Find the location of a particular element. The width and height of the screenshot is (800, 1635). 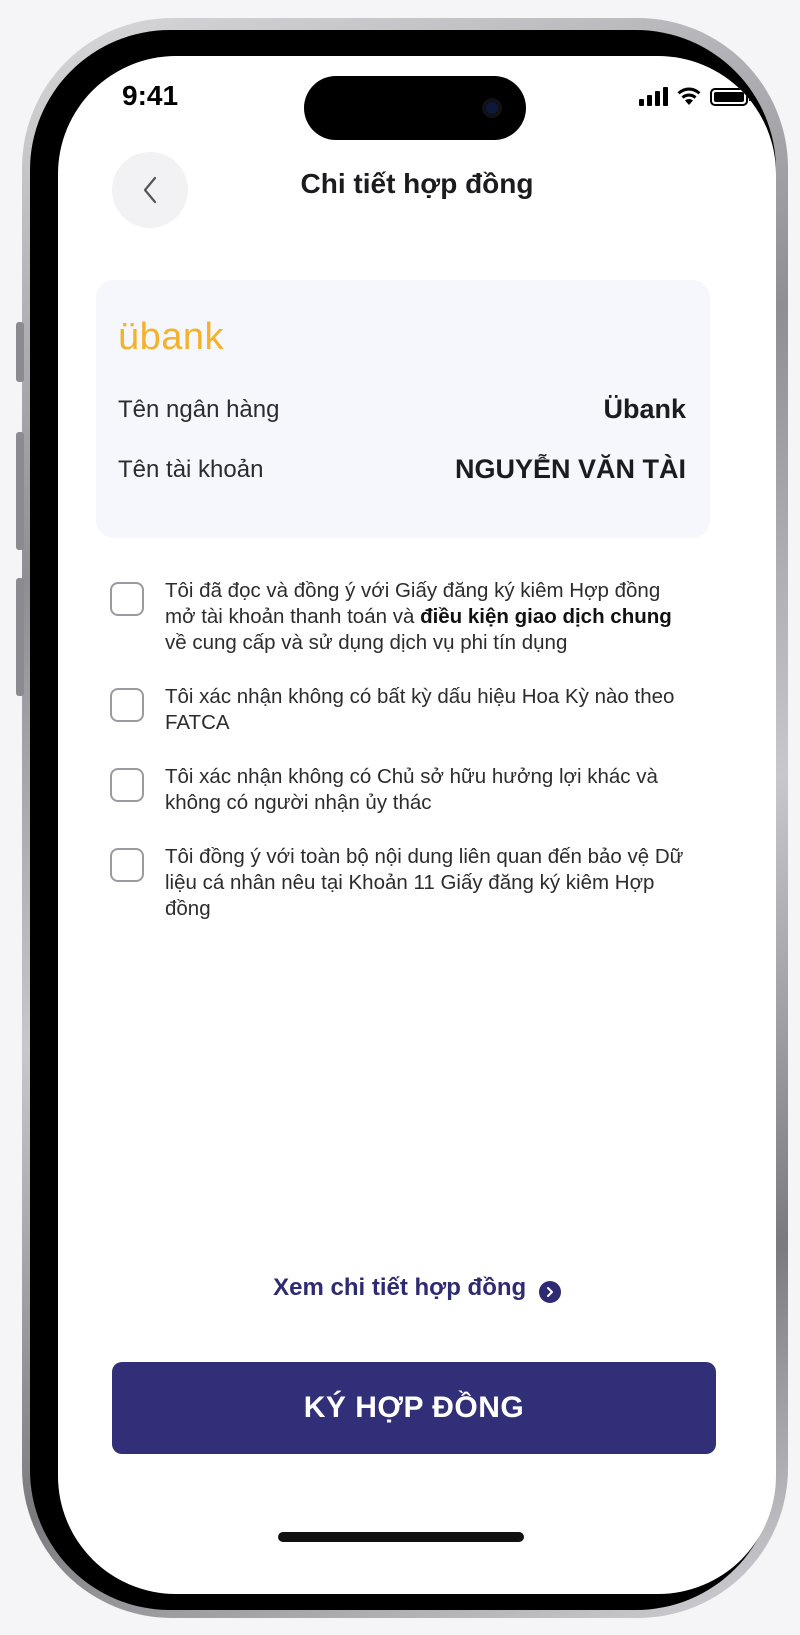

view-contract-link: Xem chi tiết hợp đồng is located at coordinates (417, 1288).